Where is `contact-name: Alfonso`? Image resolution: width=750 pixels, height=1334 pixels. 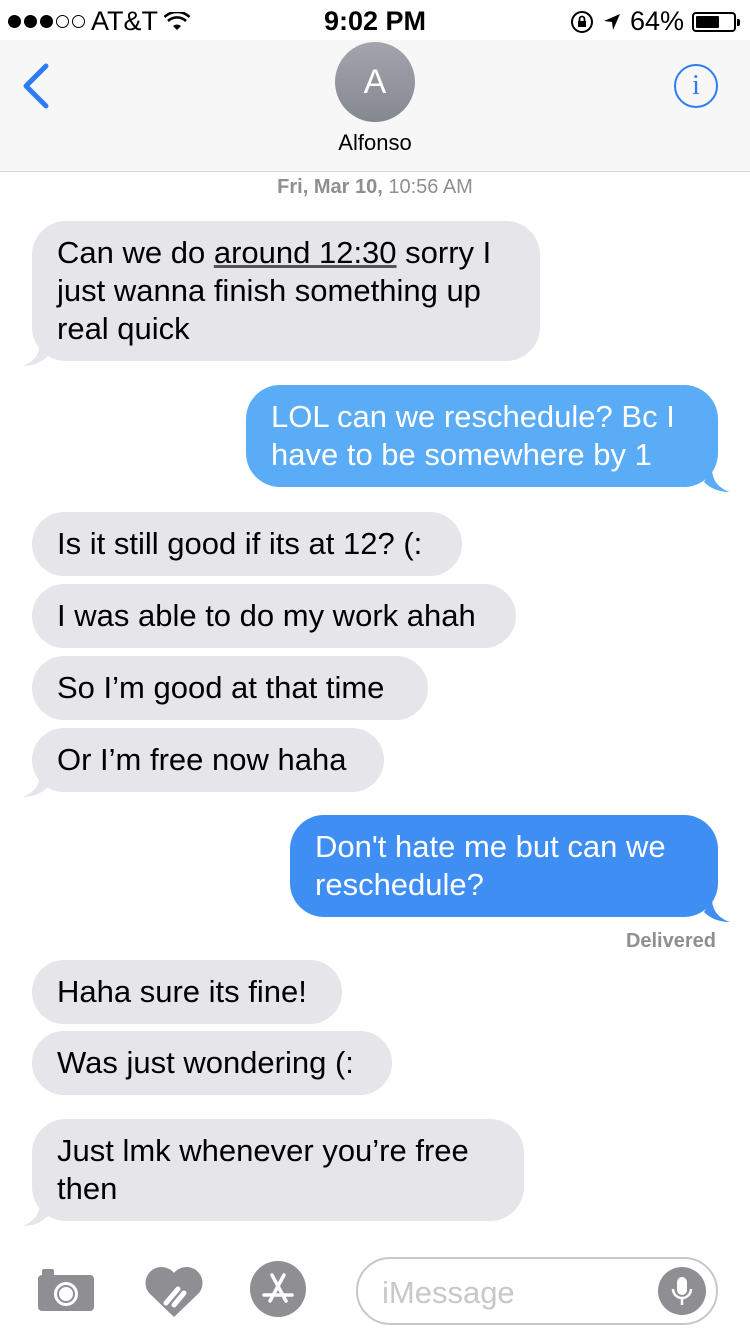
contact-name: Alfonso is located at coordinates (375, 143).